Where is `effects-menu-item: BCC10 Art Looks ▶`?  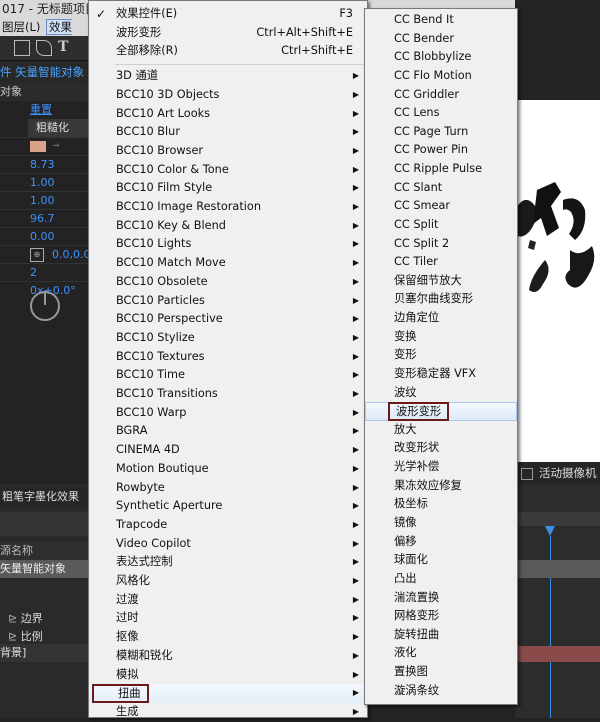 effects-menu-item: BCC10 Art Looks ▶ is located at coordinates (228, 114).